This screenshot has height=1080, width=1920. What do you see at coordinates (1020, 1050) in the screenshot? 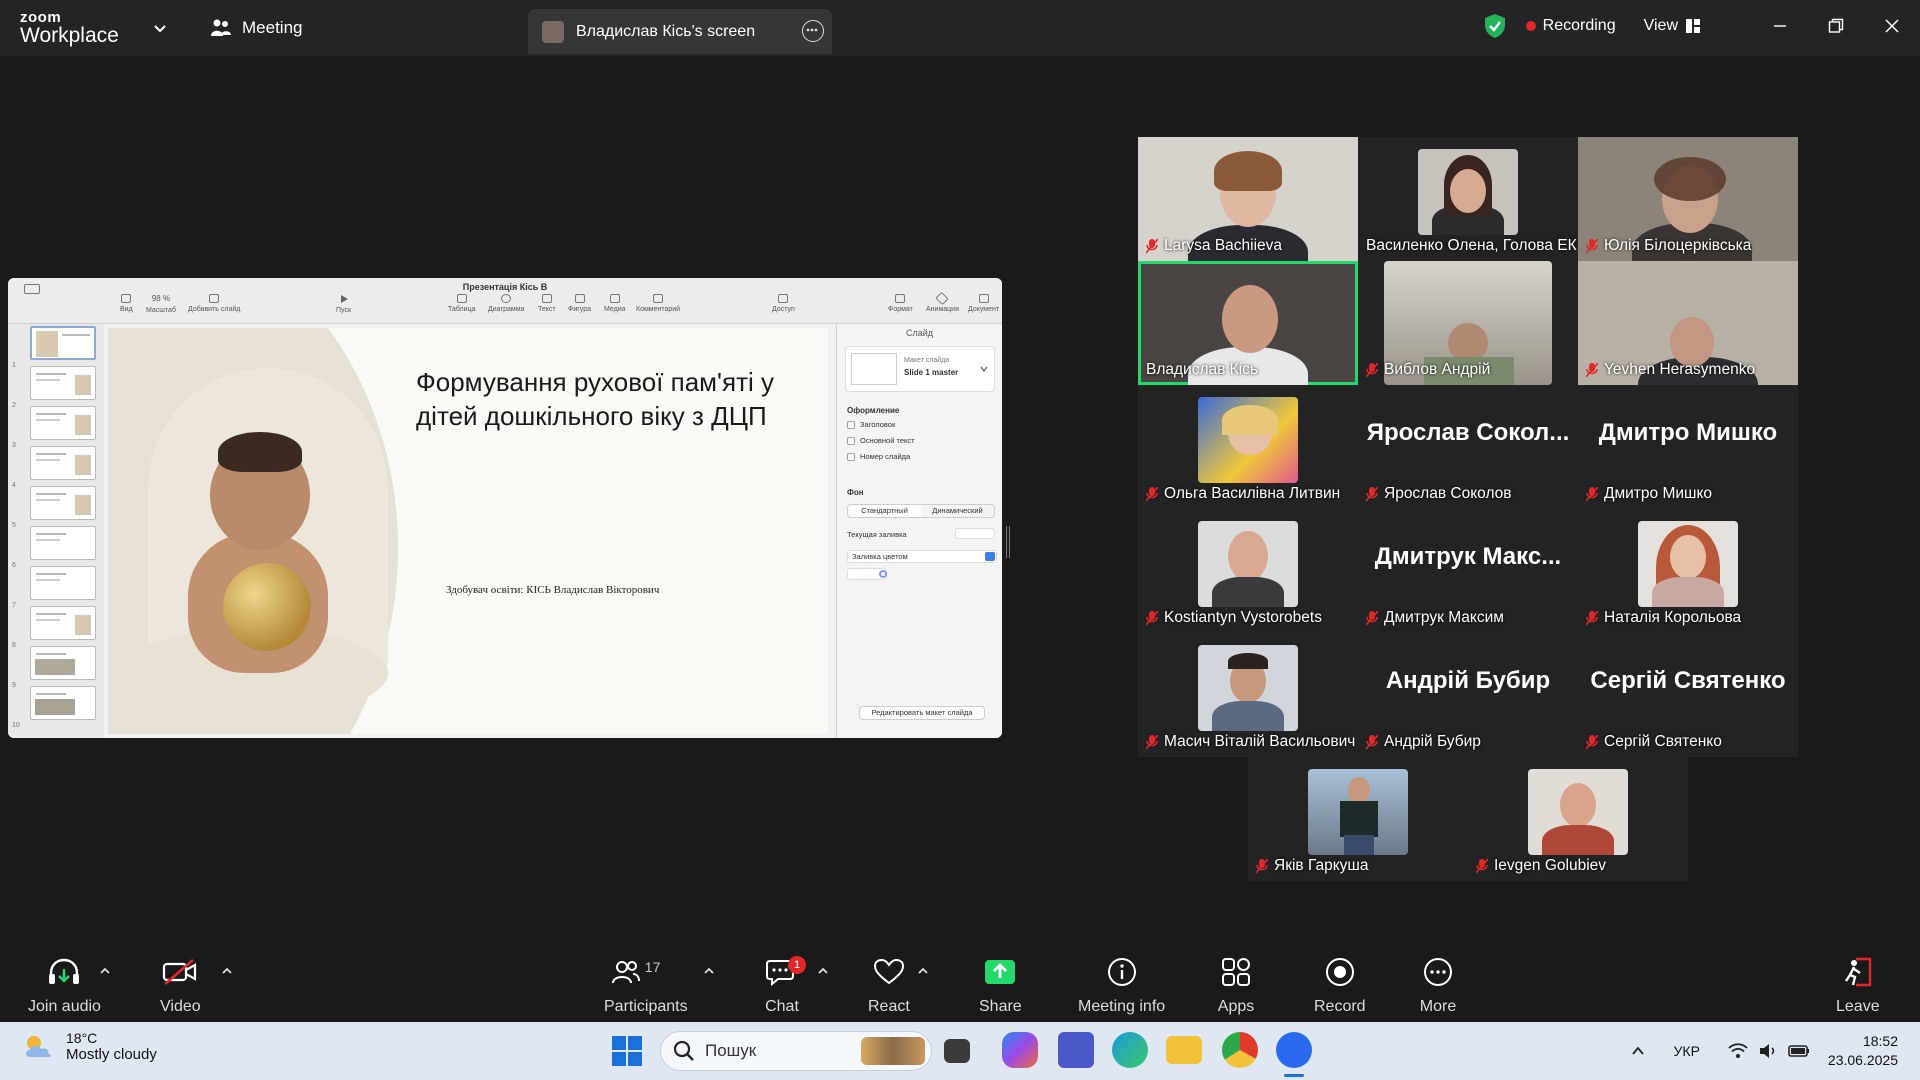
I see `taskbar-copilot-icon` at bounding box center [1020, 1050].